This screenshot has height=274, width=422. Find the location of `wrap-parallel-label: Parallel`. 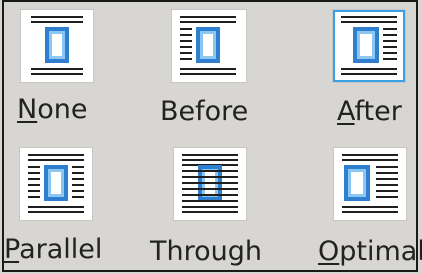

wrap-parallel-label: Parallel is located at coordinates (53, 249).